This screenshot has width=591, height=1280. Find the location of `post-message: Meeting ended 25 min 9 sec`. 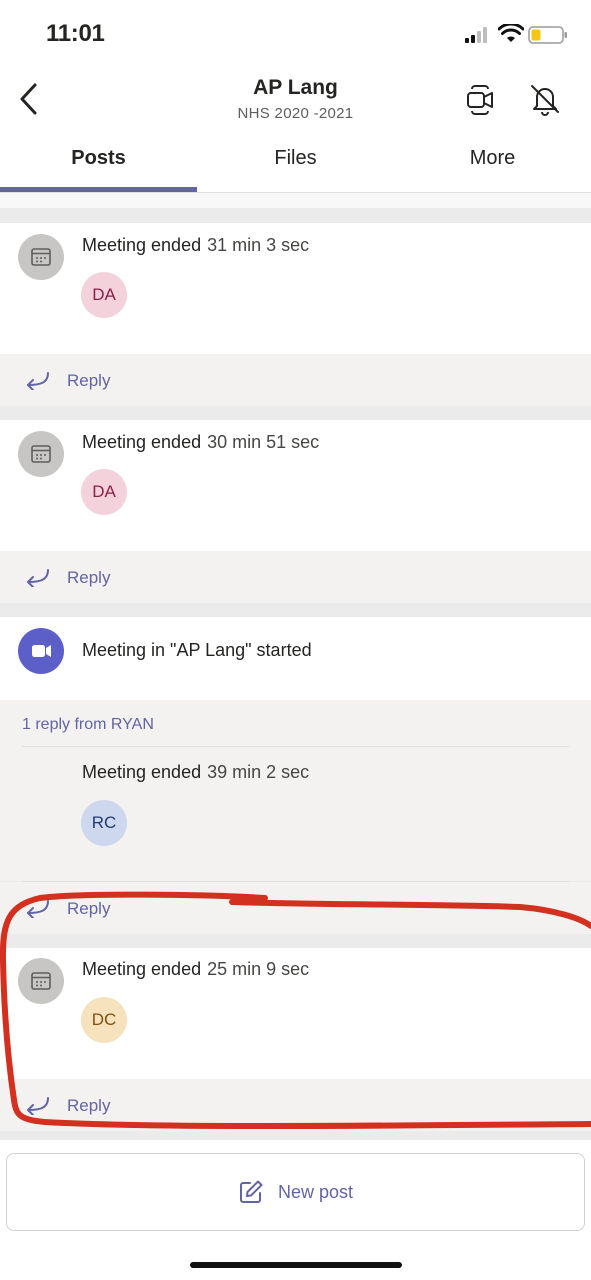

post-message: Meeting ended 25 min 9 sec is located at coordinates (195, 969).